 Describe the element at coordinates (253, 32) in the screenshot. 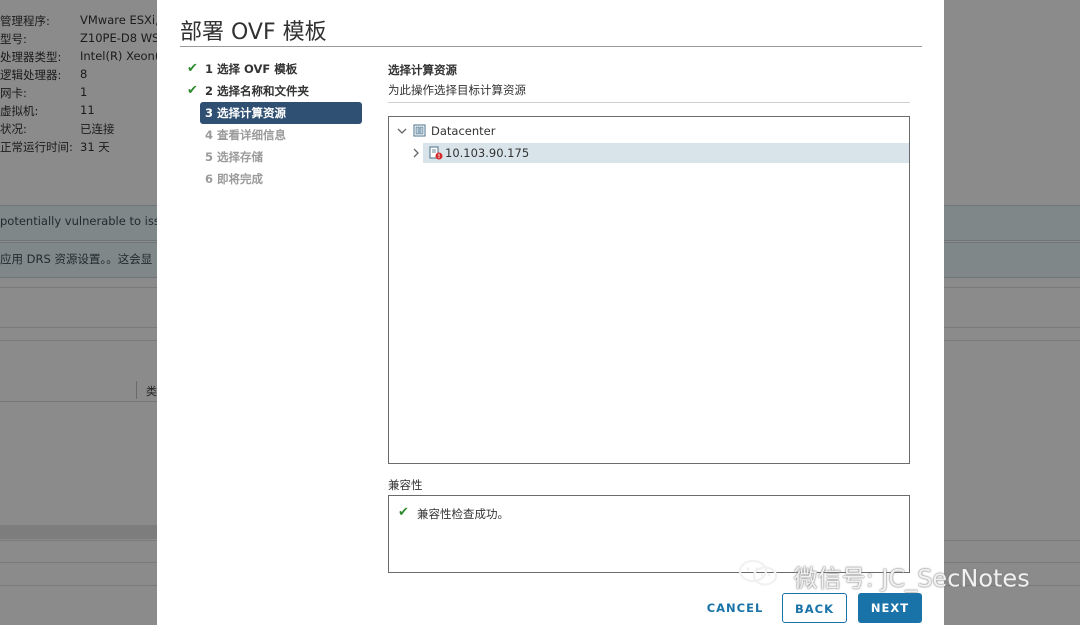

I see `dialog-title: 部署 OVF 模板` at that location.